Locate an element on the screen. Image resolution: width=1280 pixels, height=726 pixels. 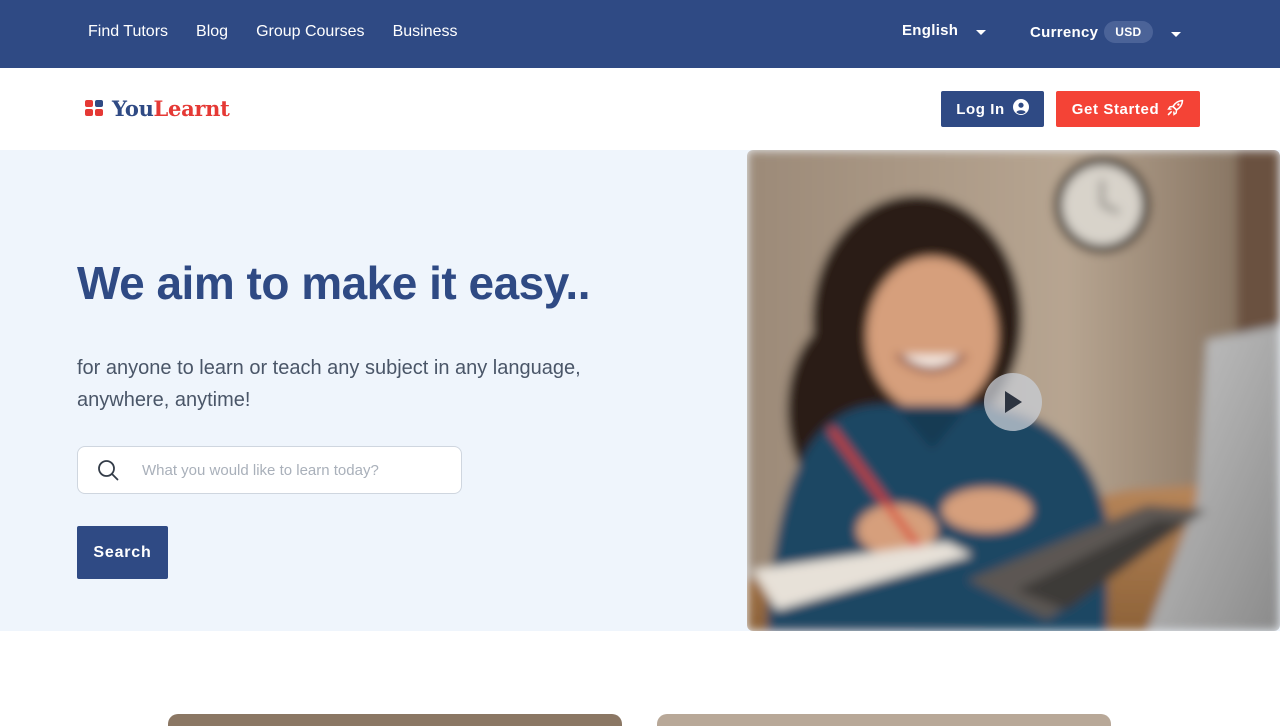
get-started-button: Get Started is located at coordinates (1128, 109).